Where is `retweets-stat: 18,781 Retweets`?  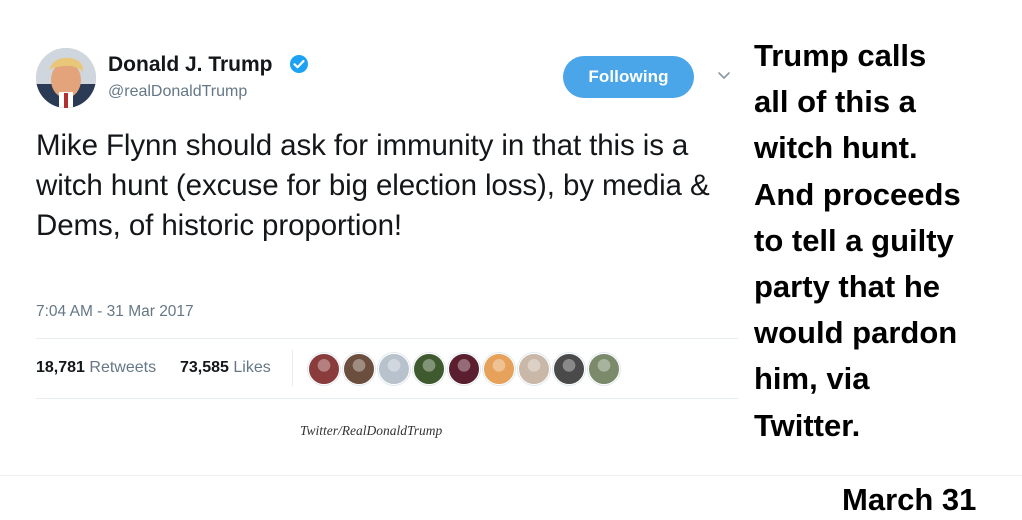
retweets-stat: 18,781 Retweets is located at coordinates (96, 368).